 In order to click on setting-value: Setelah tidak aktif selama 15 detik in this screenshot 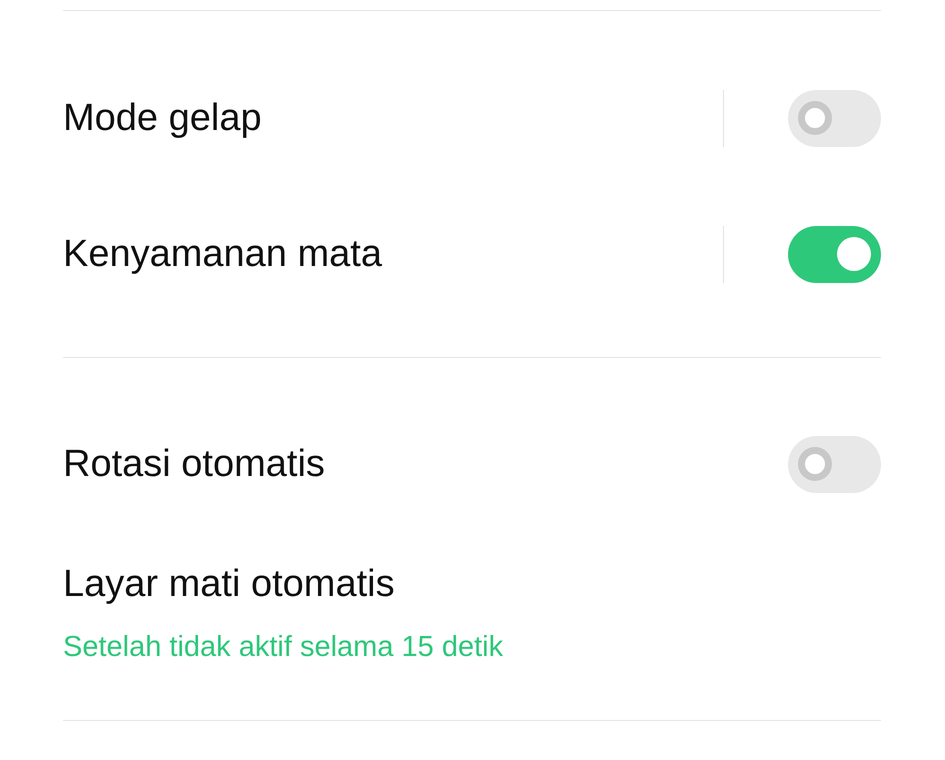, I will do `click(283, 647)`.